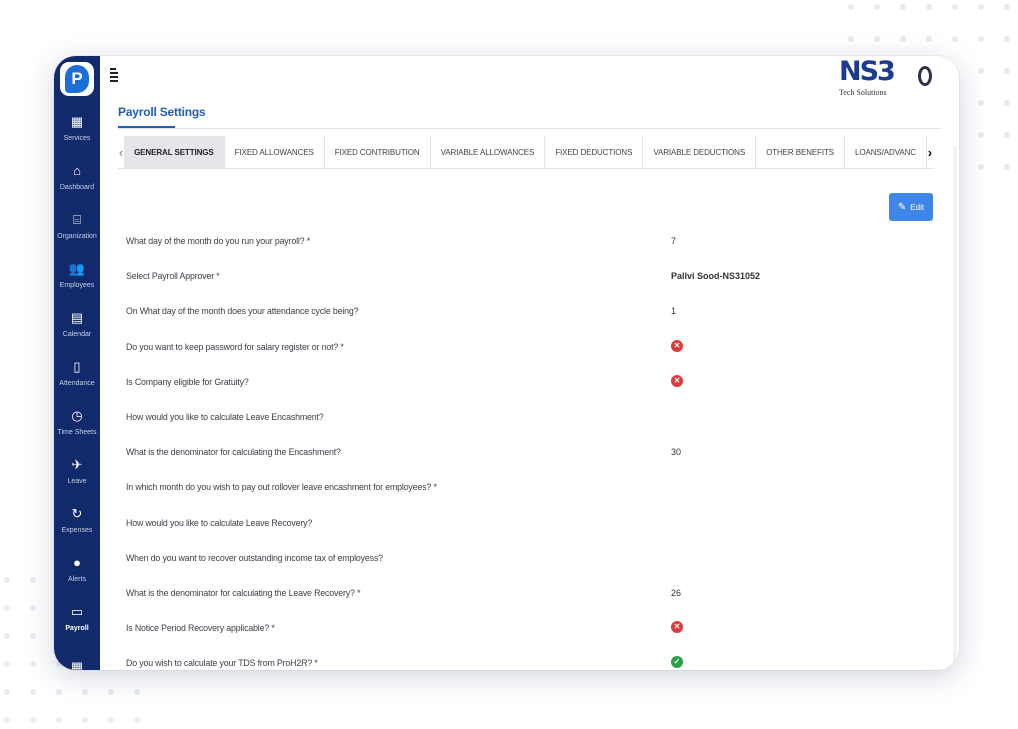  What do you see at coordinates (77, 366) in the screenshot?
I see `clipboard-icon: ▯` at bounding box center [77, 366].